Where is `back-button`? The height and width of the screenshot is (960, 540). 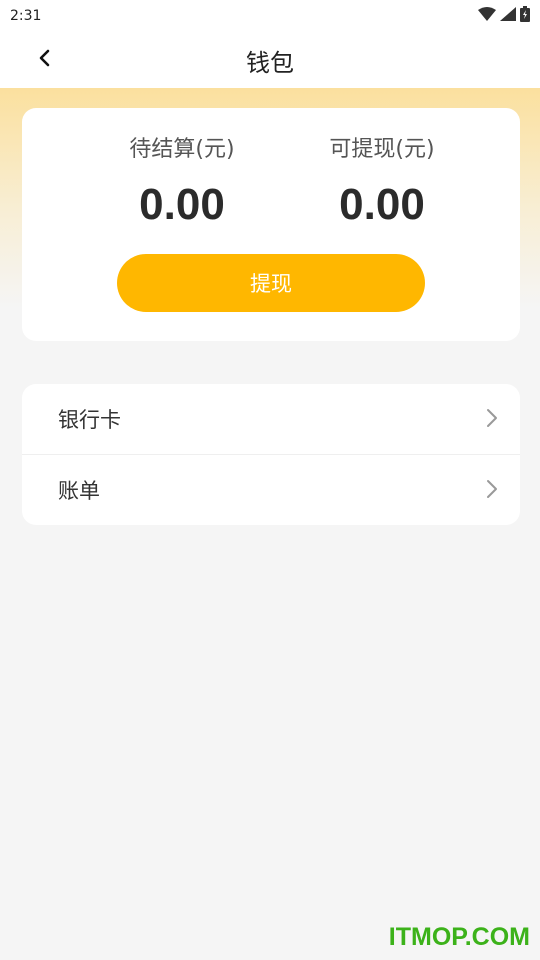
back-button is located at coordinates (44, 60).